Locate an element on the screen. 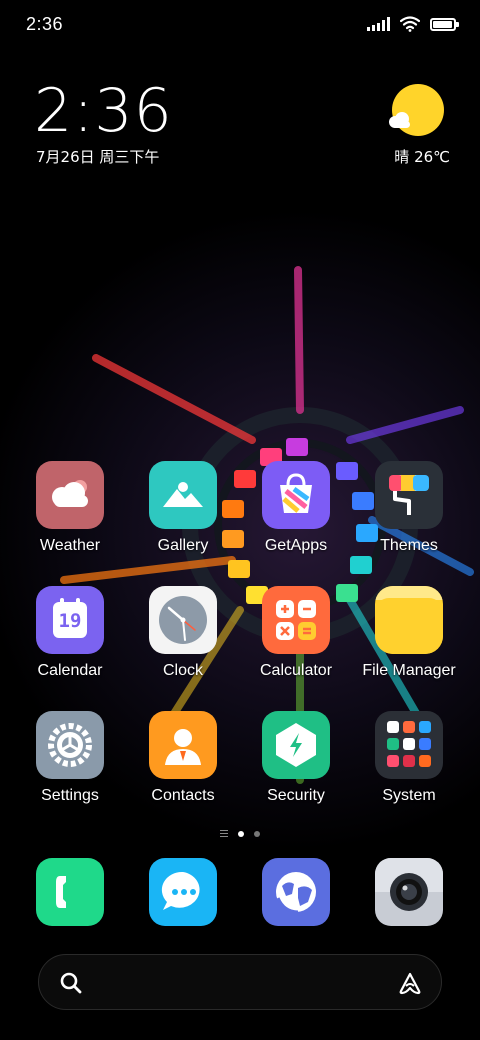 This screenshot has height=1040, width=480. app-label: Themes is located at coordinates (409, 545).